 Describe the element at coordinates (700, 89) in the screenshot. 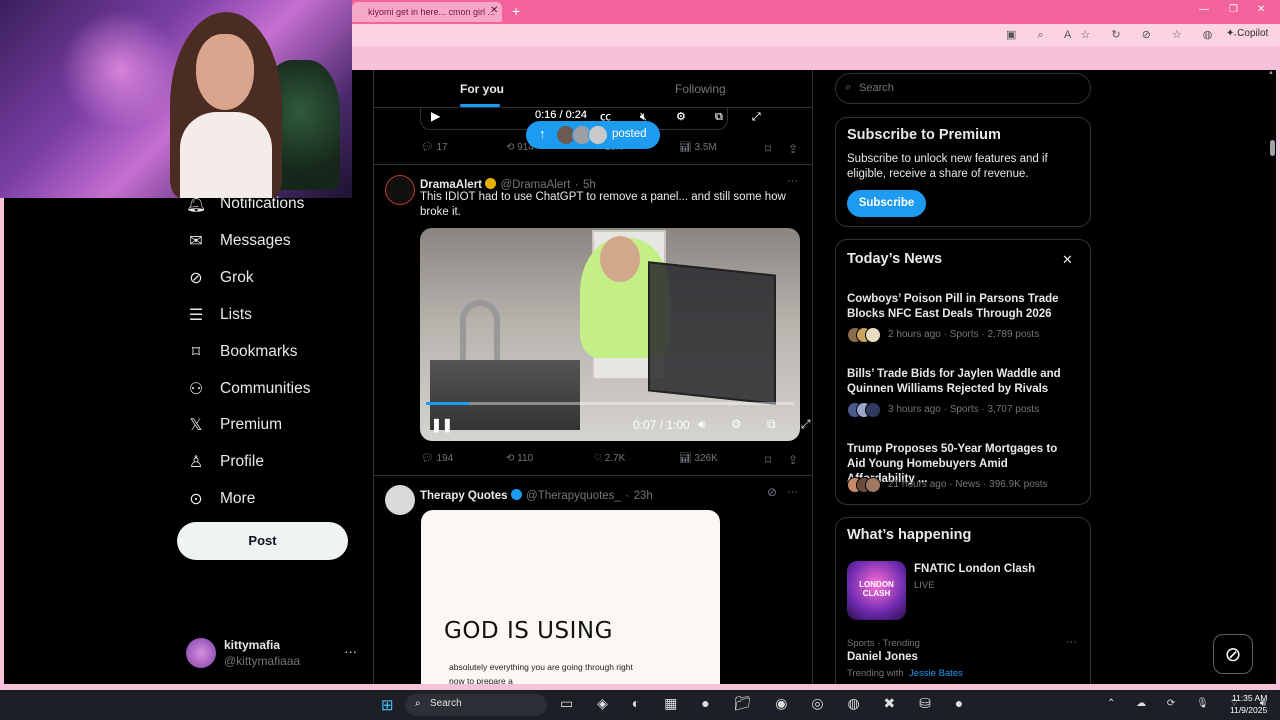

I see `tab-following: Following` at that location.